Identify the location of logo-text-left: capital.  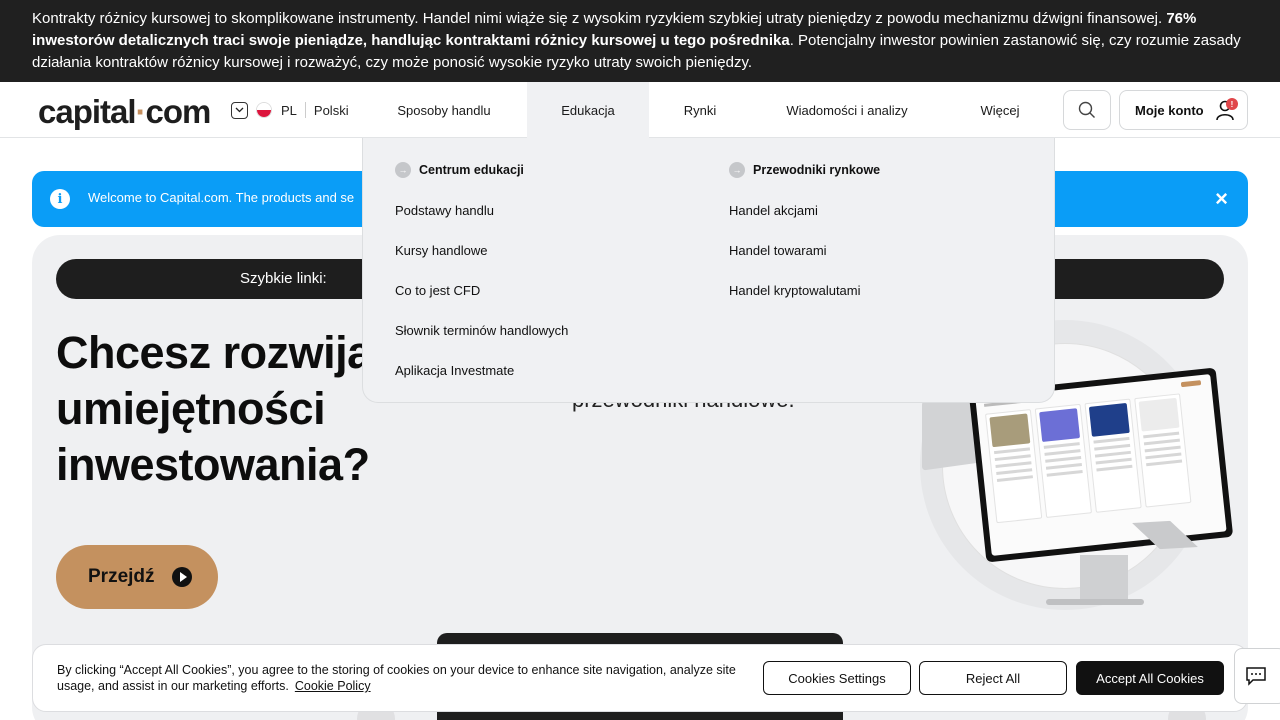
(87, 111).